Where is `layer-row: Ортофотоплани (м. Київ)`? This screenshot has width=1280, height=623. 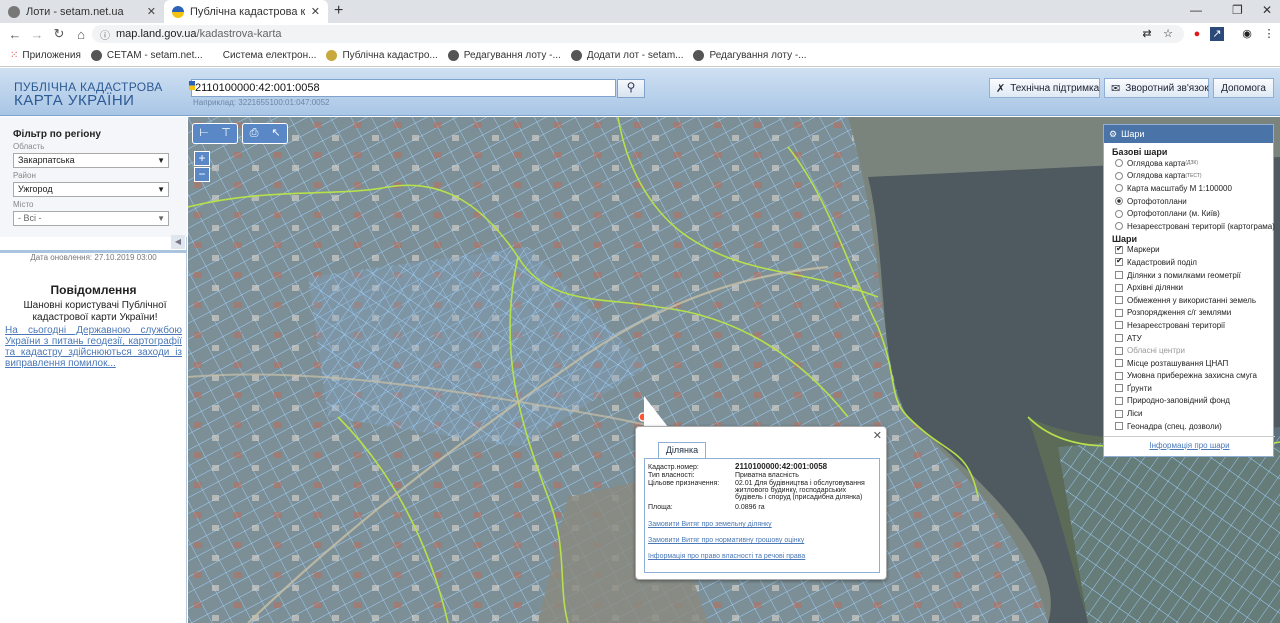 layer-row: Ортофотоплани (м. Київ) is located at coordinates (1194, 213).